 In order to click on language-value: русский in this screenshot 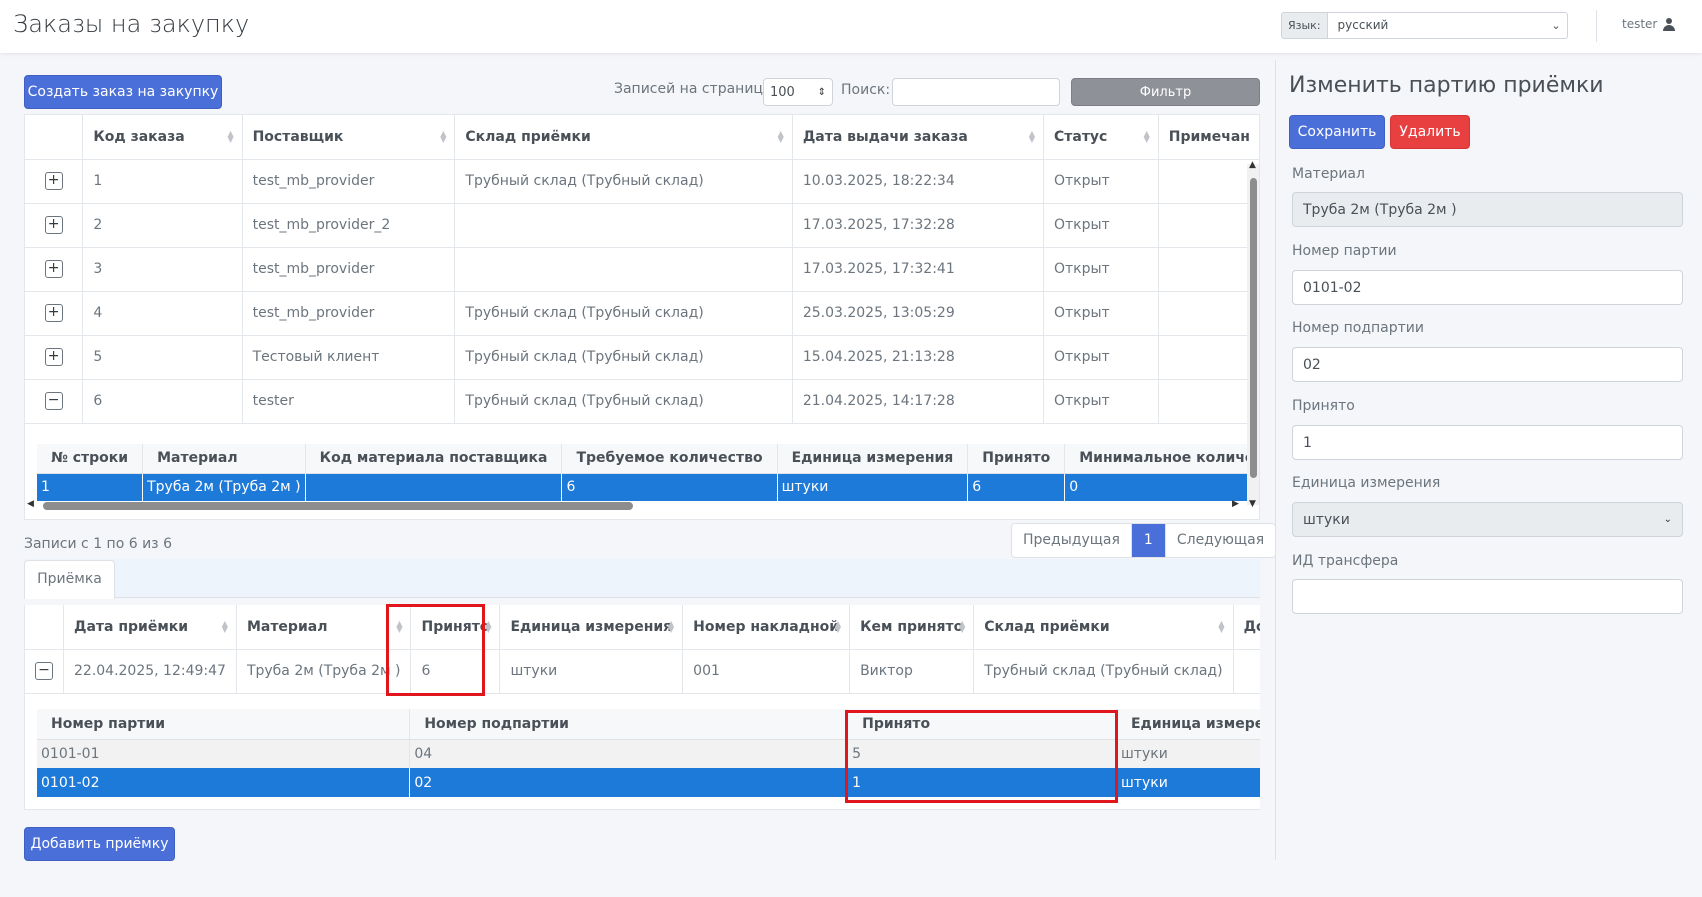, I will do `click(1363, 25)`.